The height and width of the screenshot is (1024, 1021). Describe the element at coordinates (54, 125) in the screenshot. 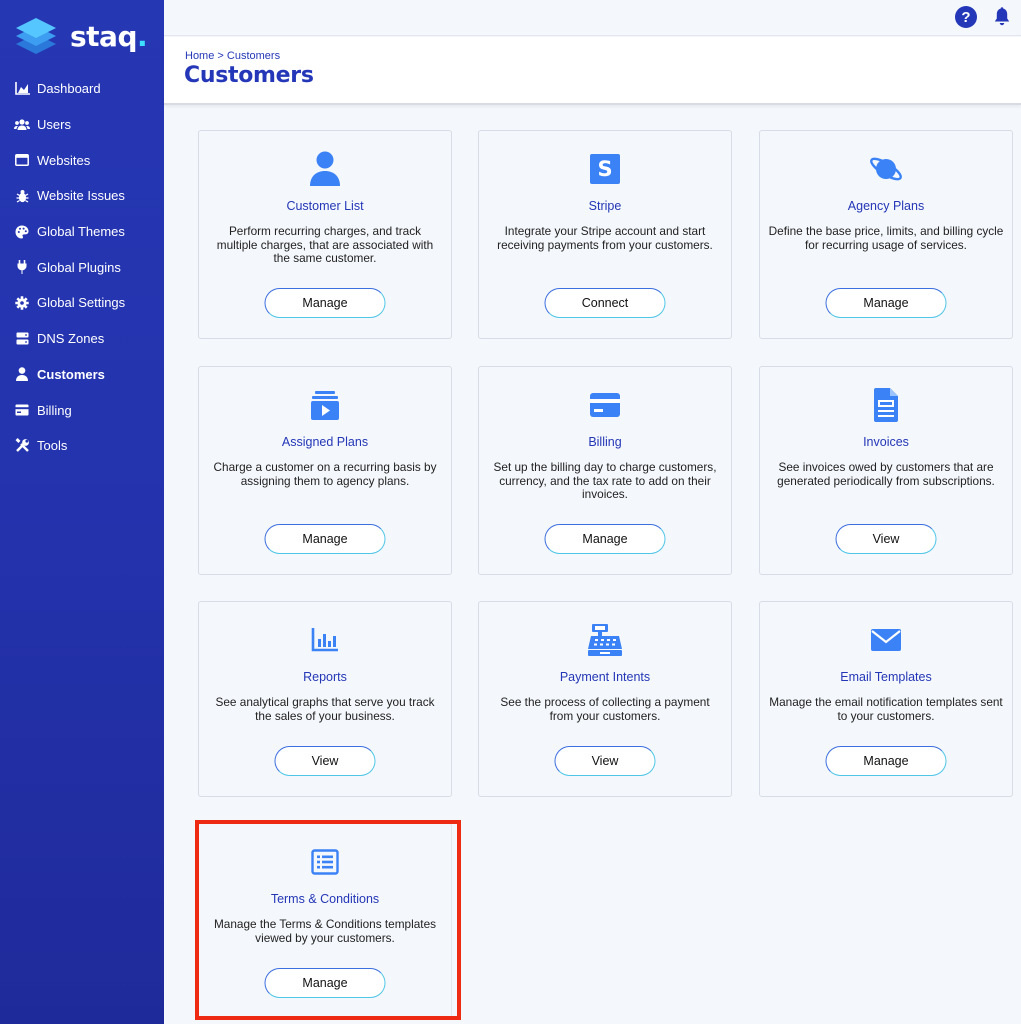

I see `sidebar-item-label: Users` at that location.